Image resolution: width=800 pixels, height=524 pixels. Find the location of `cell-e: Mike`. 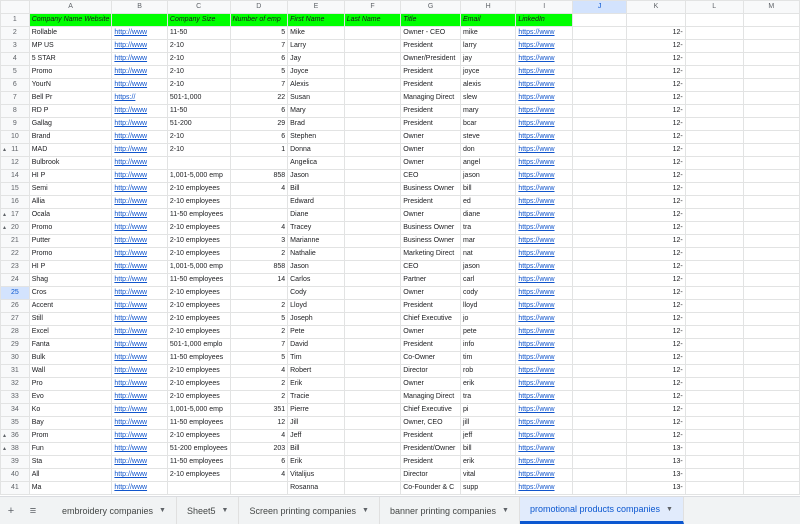

cell-e: Mike is located at coordinates (316, 33).